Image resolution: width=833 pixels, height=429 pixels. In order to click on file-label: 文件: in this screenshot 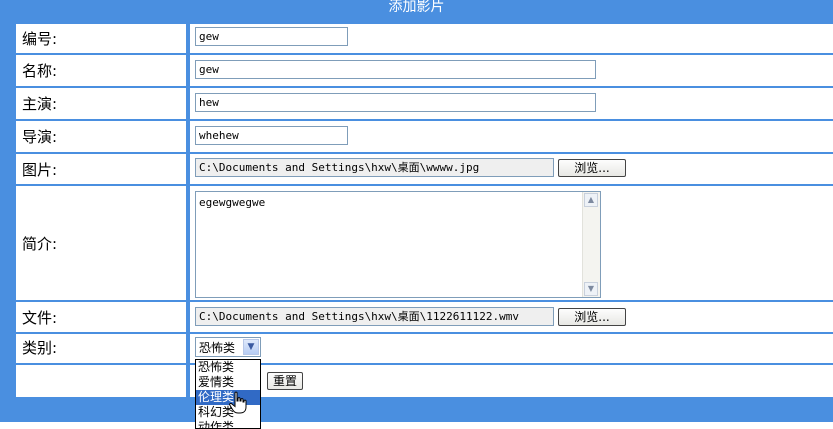, I will do `click(40, 318)`.